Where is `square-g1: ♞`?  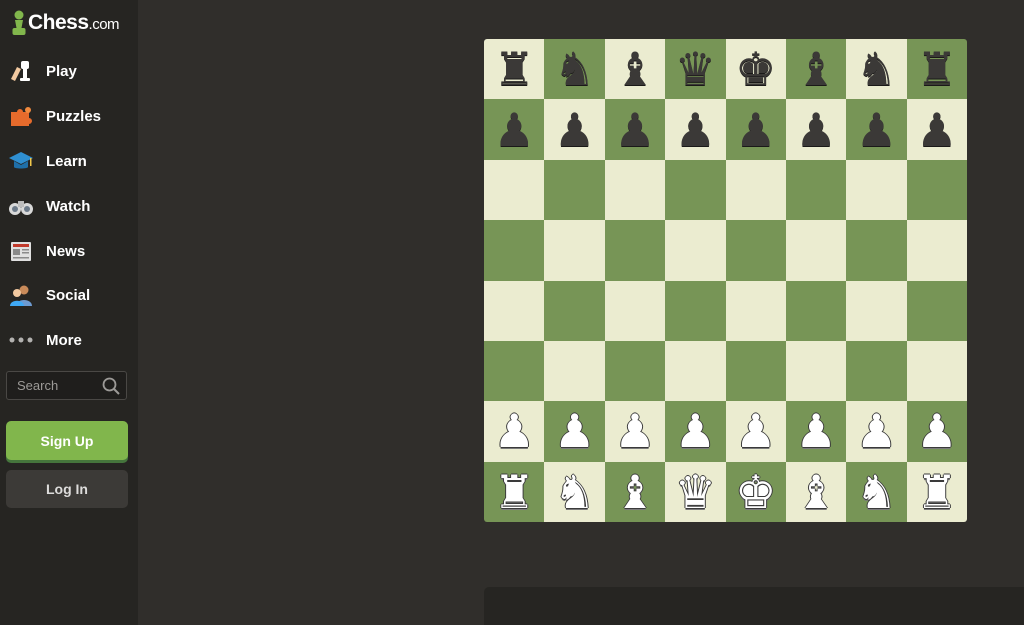
square-g1: ♞ is located at coordinates (876, 491).